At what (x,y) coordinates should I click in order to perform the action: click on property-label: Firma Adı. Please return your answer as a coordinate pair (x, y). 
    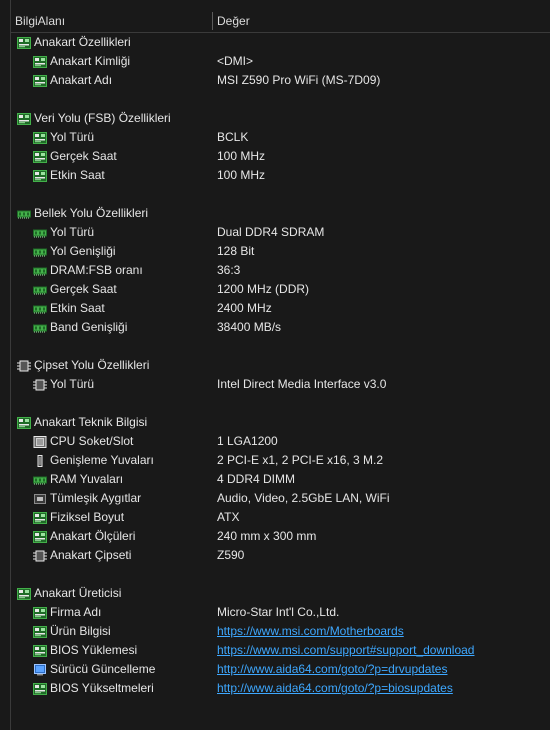
    Looking at the image, I should click on (76, 612).